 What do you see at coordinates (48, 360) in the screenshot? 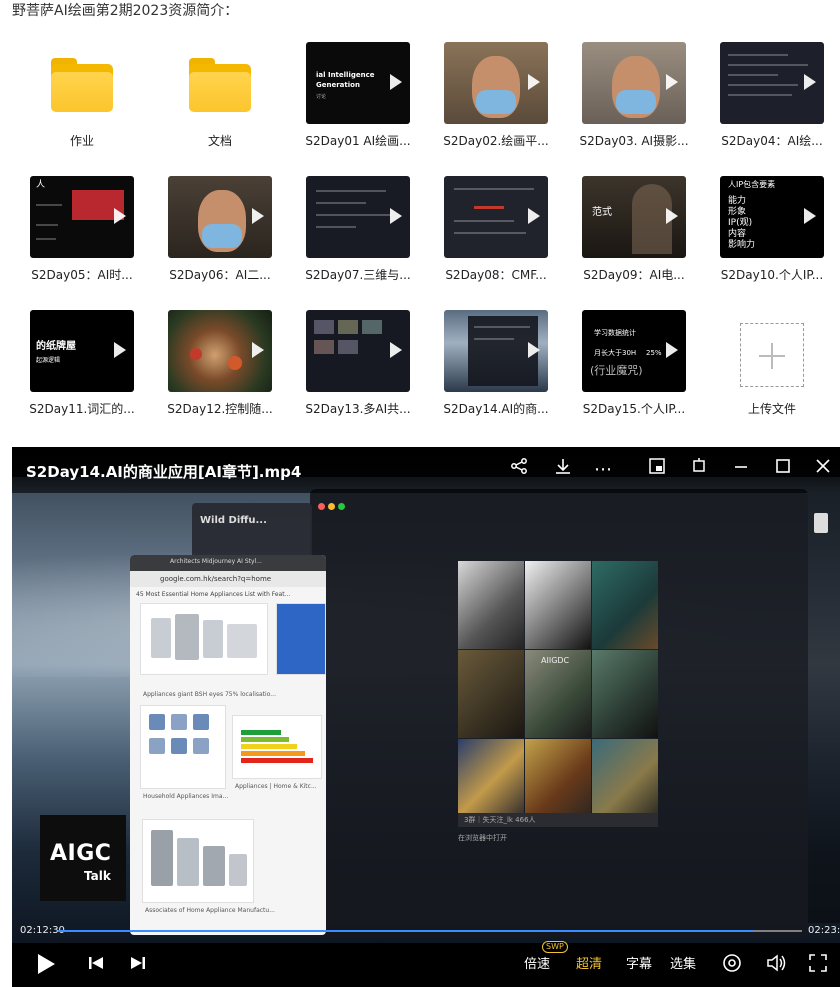
I see `thumb-text: 起源逻辑` at bounding box center [48, 360].